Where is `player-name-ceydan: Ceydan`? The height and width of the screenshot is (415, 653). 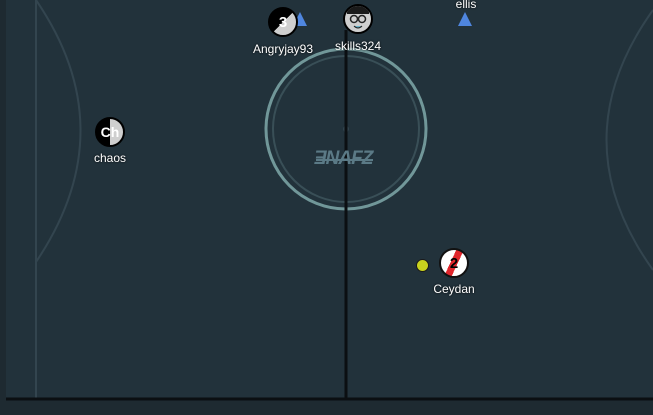
player-name-ceydan: Ceydan is located at coordinates (454, 289).